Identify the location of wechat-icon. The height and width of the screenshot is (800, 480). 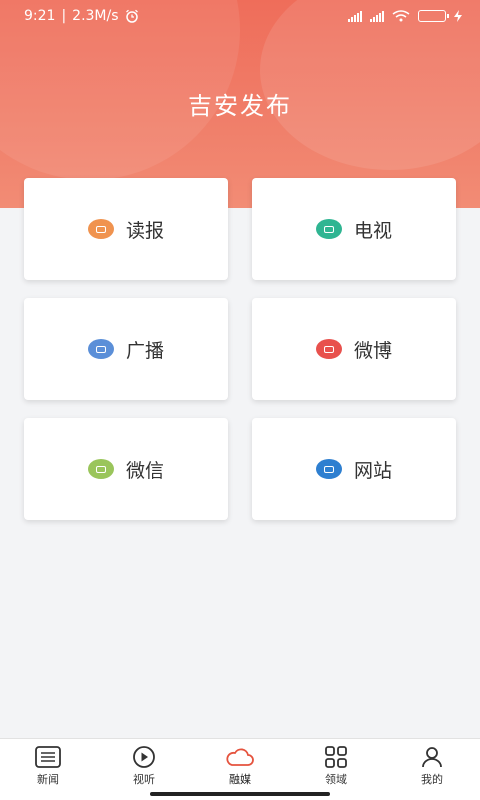
(100, 469).